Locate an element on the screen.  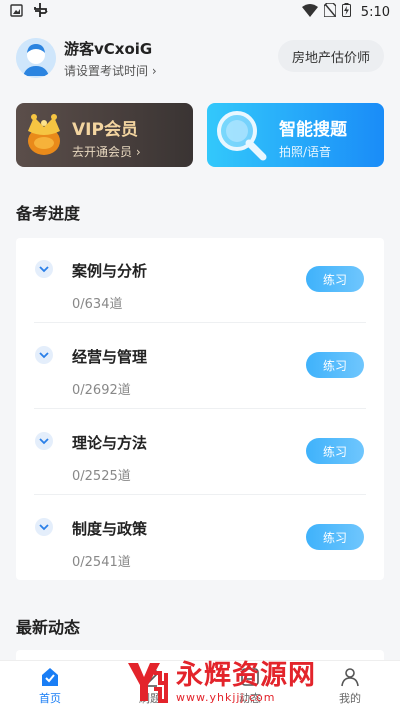
status-bar: 5:10 is located at coordinates (200, 12).